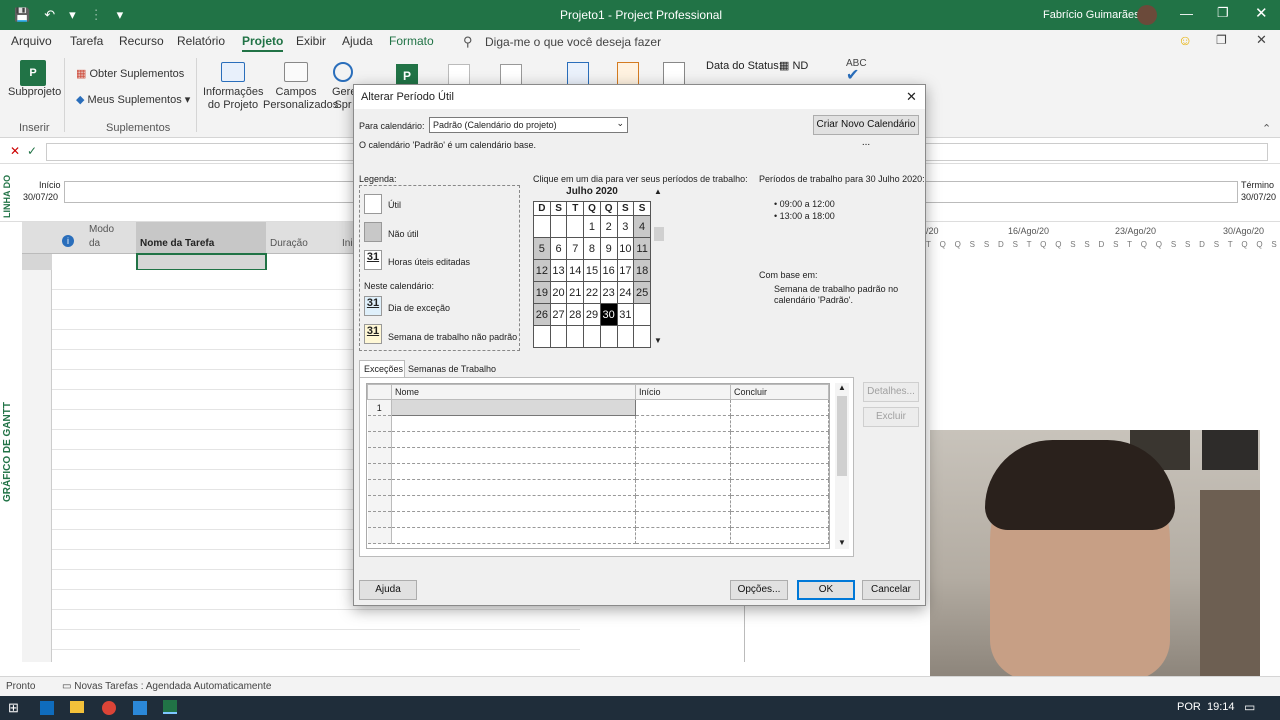 Image resolution: width=1280 pixels, height=720 pixels. Describe the element at coordinates (826, 590) in the screenshot. I see `ok-button: OK` at that location.